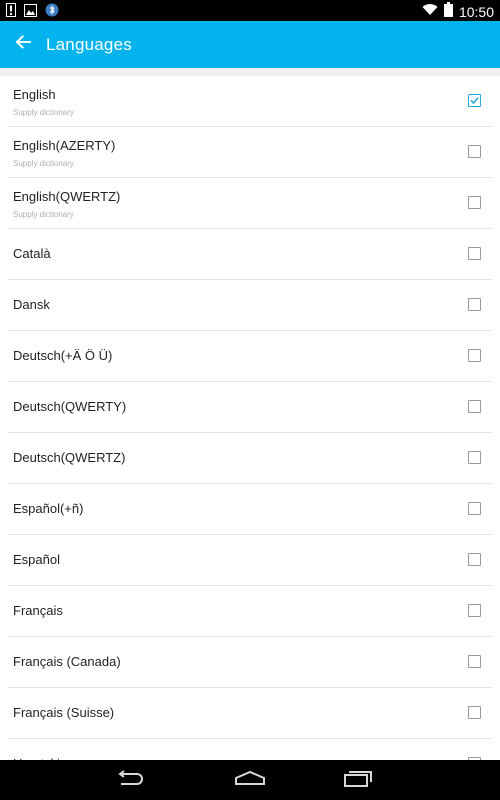 The width and height of the screenshot is (500, 800). I want to click on arrow-left-icon, so click(23, 44).